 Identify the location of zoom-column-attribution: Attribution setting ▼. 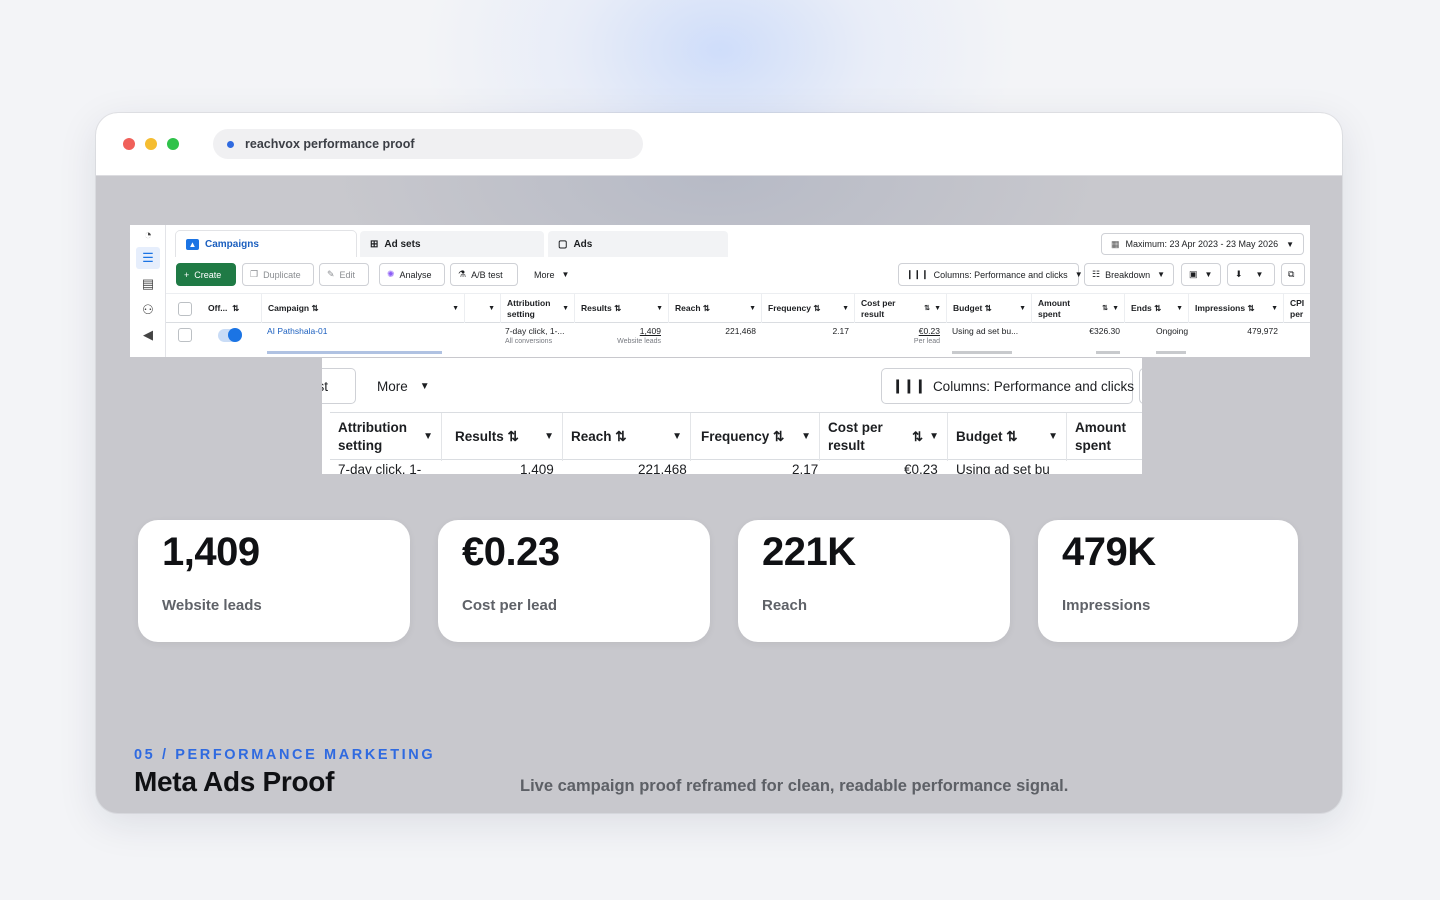
(386, 437).